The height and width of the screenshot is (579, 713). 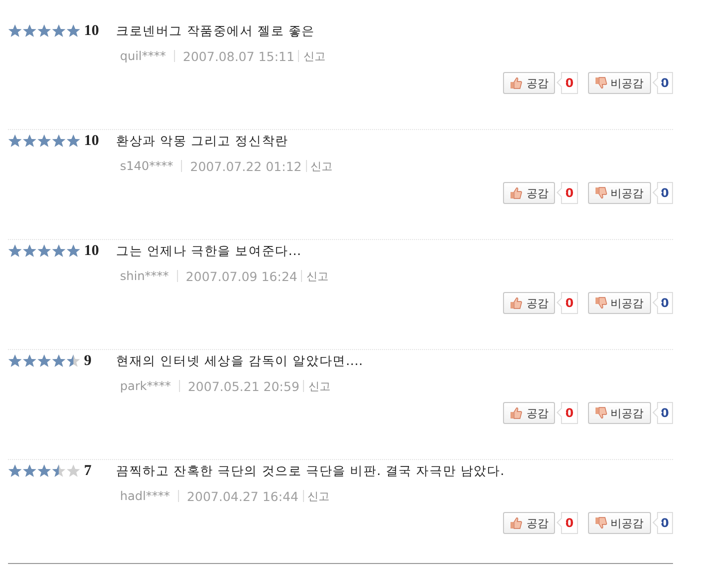 What do you see at coordinates (147, 166) in the screenshot?
I see `username: s140****` at bounding box center [147, 166].